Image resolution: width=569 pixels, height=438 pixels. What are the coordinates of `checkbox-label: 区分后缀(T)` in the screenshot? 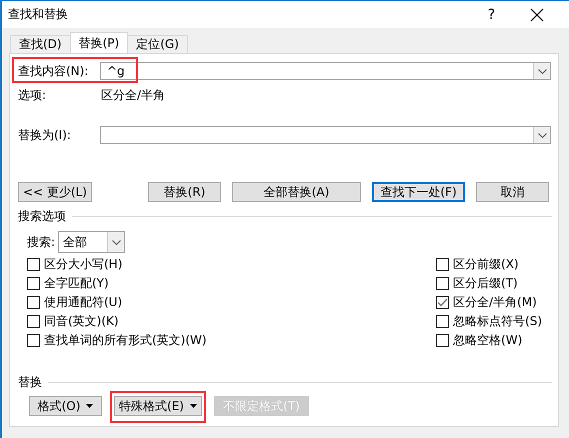 It's located at (485, 283).